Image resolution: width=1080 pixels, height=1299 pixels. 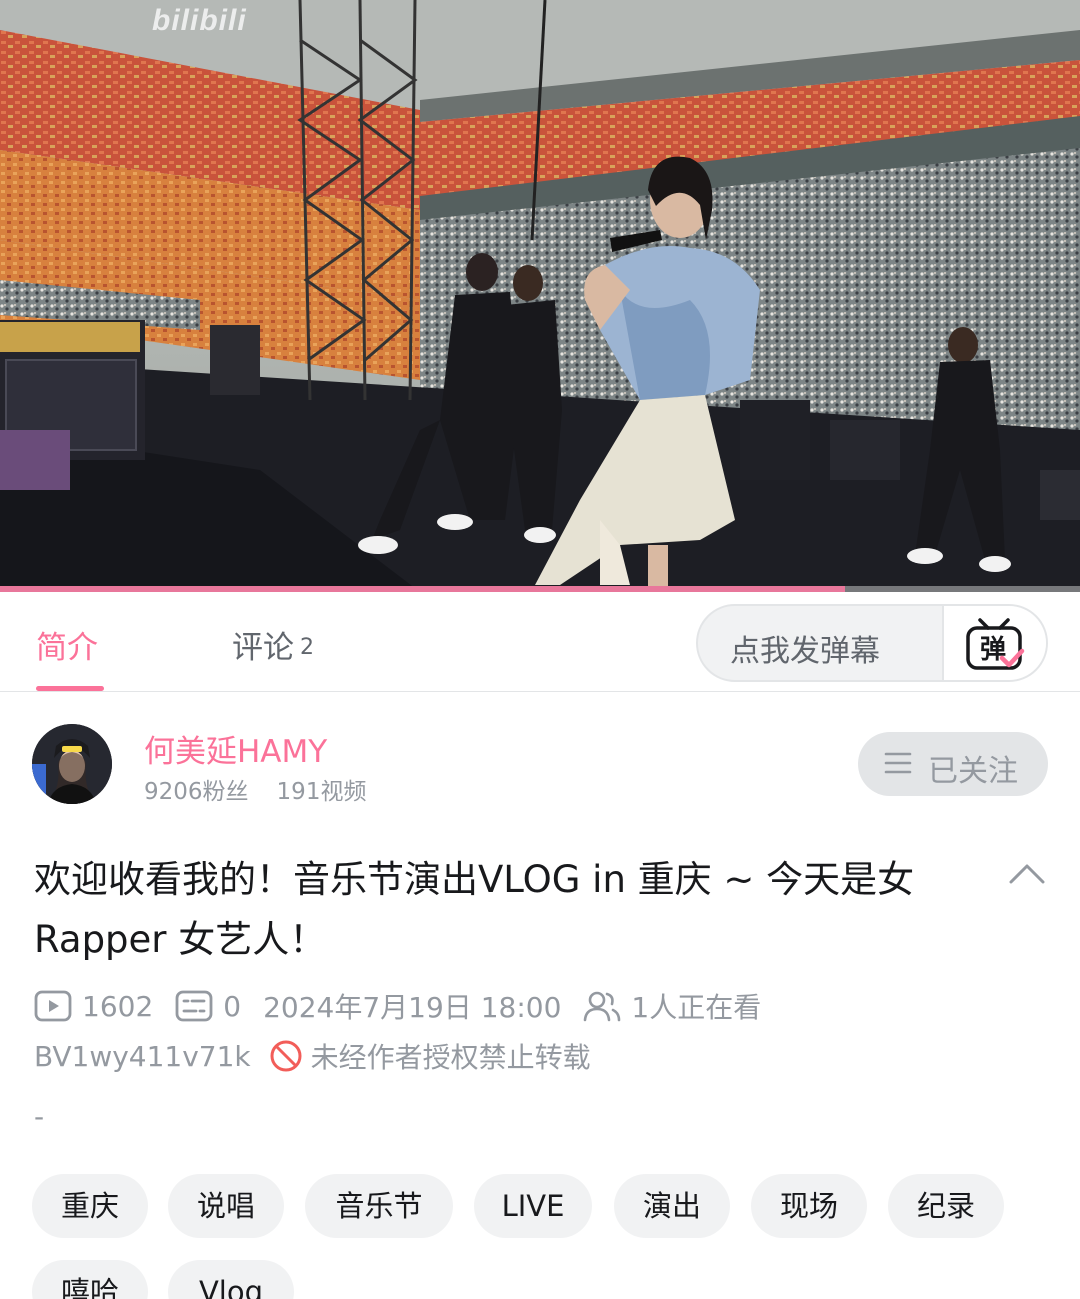 I want to click on uploader-name: 何美延HAMY, so click(x=235, y=748).